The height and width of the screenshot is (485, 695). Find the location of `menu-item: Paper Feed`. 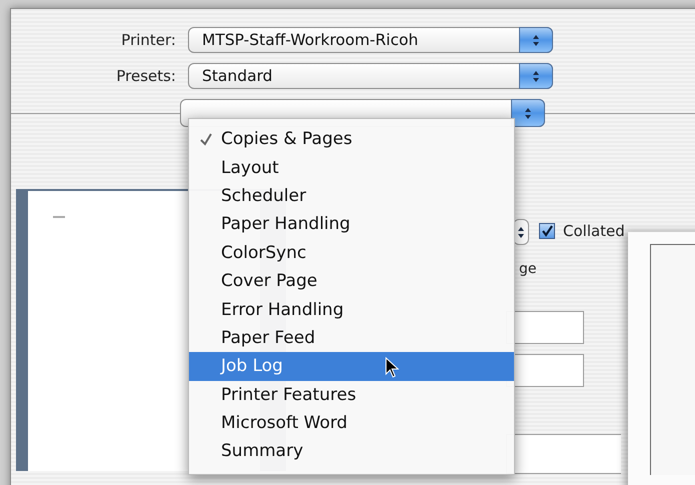

menu-item: Paper Feed is located at coordinates (351, 338).